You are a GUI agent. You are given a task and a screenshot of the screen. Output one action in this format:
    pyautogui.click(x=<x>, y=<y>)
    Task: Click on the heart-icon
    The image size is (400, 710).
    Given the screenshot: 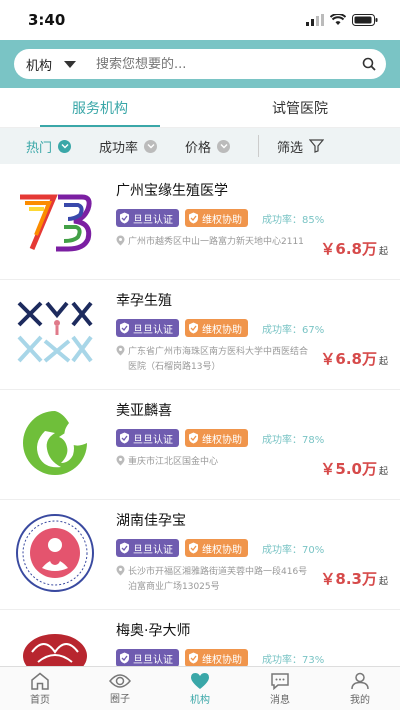 What is the action you would take?
    pyautogui.click(x=200, y=680)
    